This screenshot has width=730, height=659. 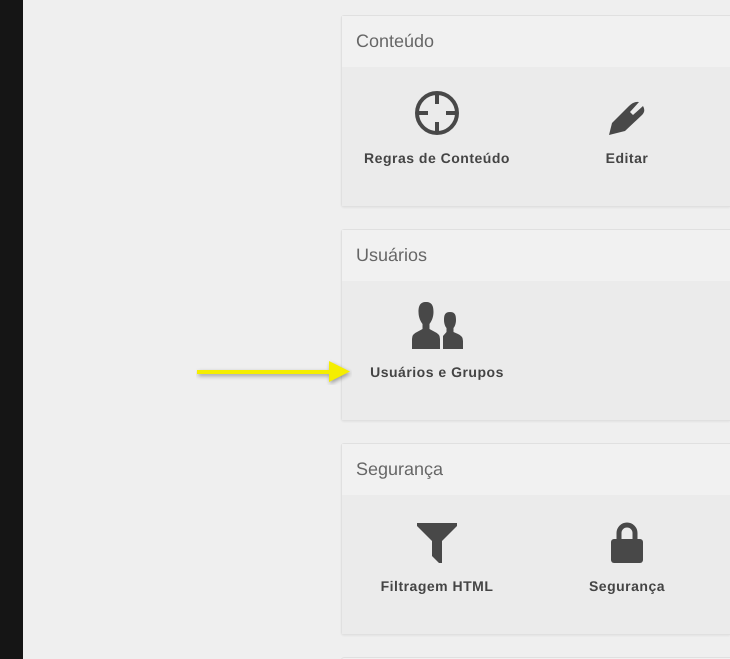 What do you see at coordinates (627, 542) in the screenshot?
I see `lock-icon` at bounding box center [627, 542].